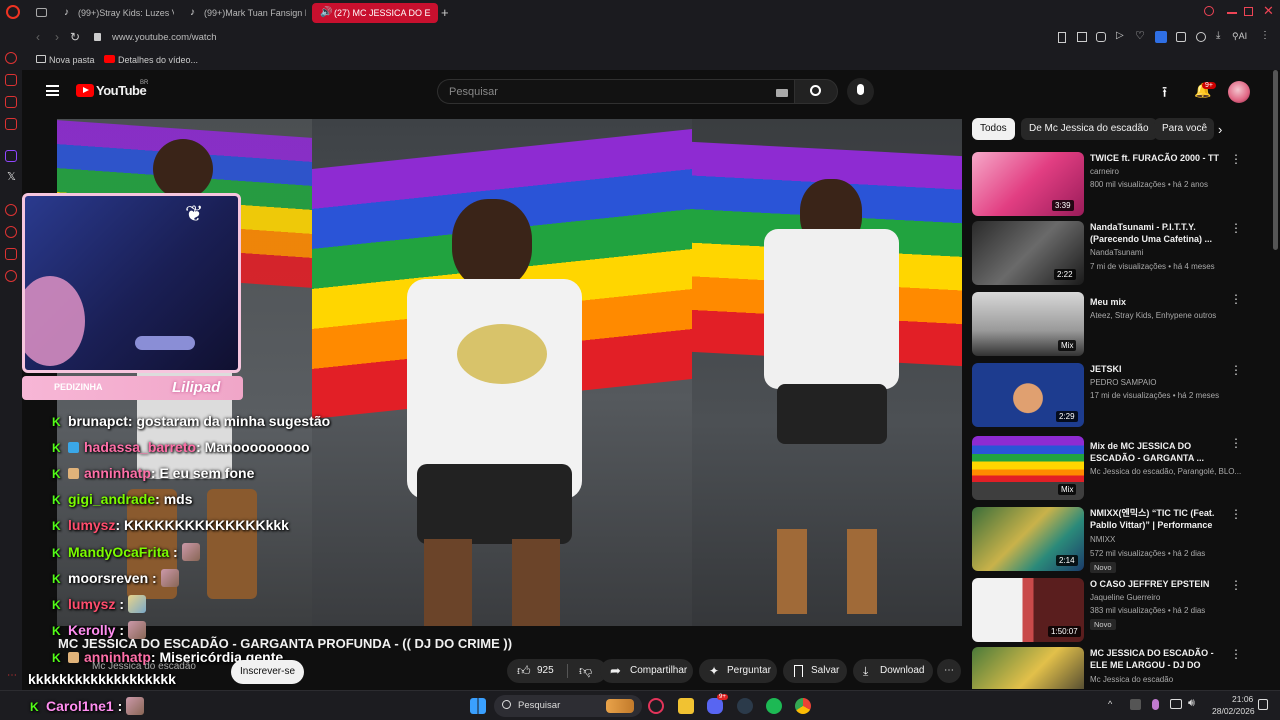  What do you see at coordinates (11, 156) in the screenshot?
I see `twitch-icon` at bounding box center [11, 156].